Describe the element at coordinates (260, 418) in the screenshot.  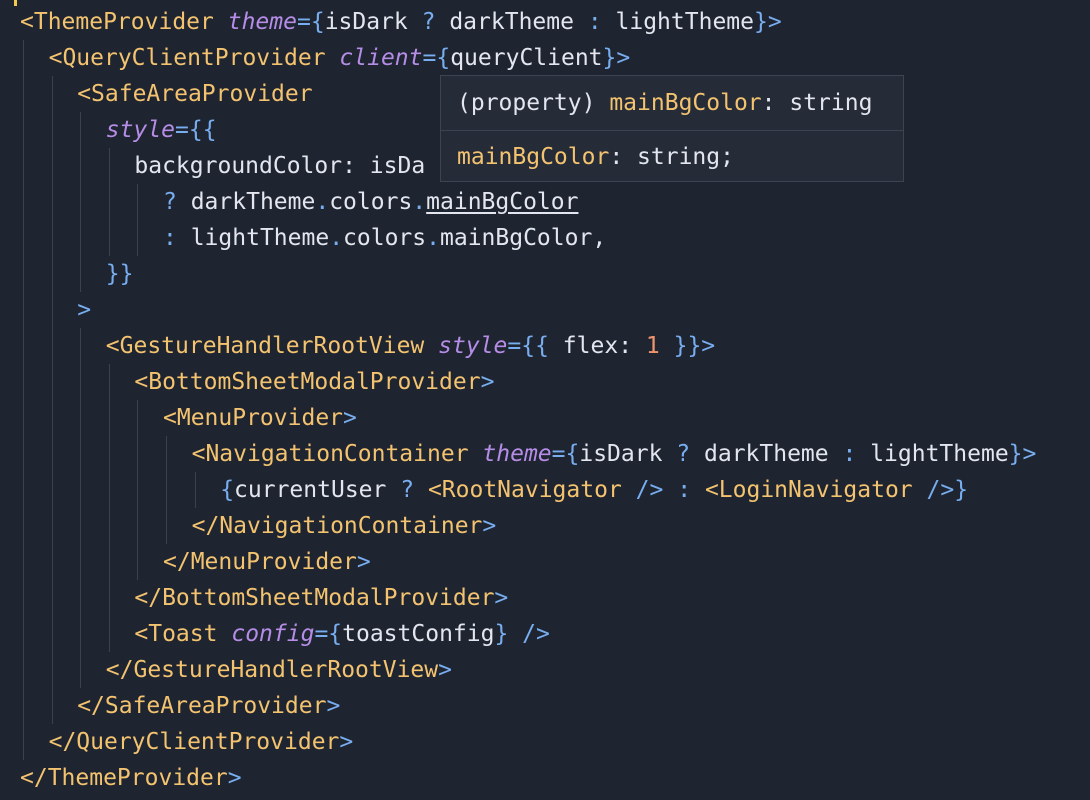
I see `code-line-text: <MenuProvider>` at that location.